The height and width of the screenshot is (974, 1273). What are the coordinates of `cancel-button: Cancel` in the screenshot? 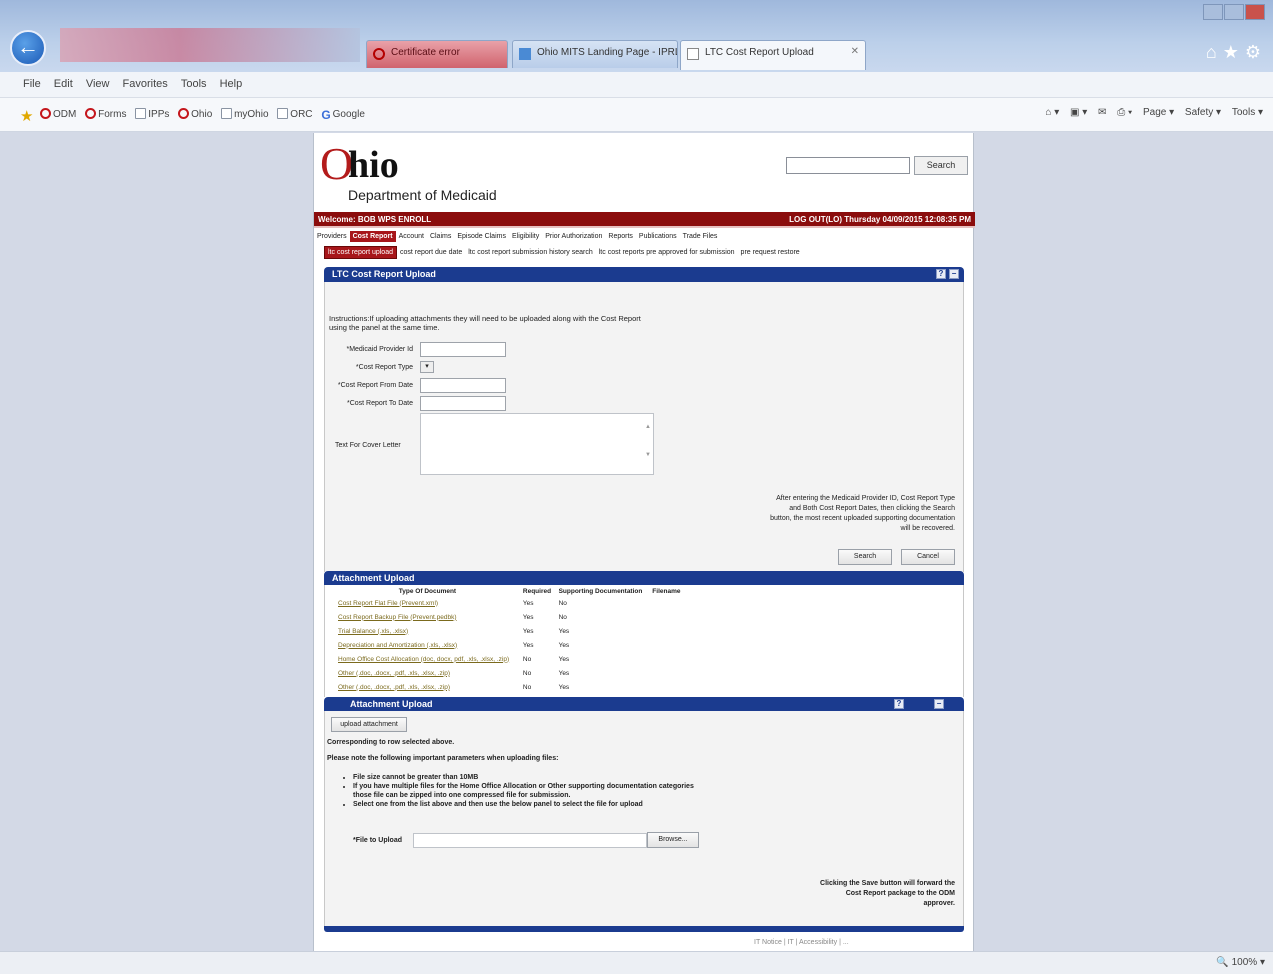 It's located at (928, 557).